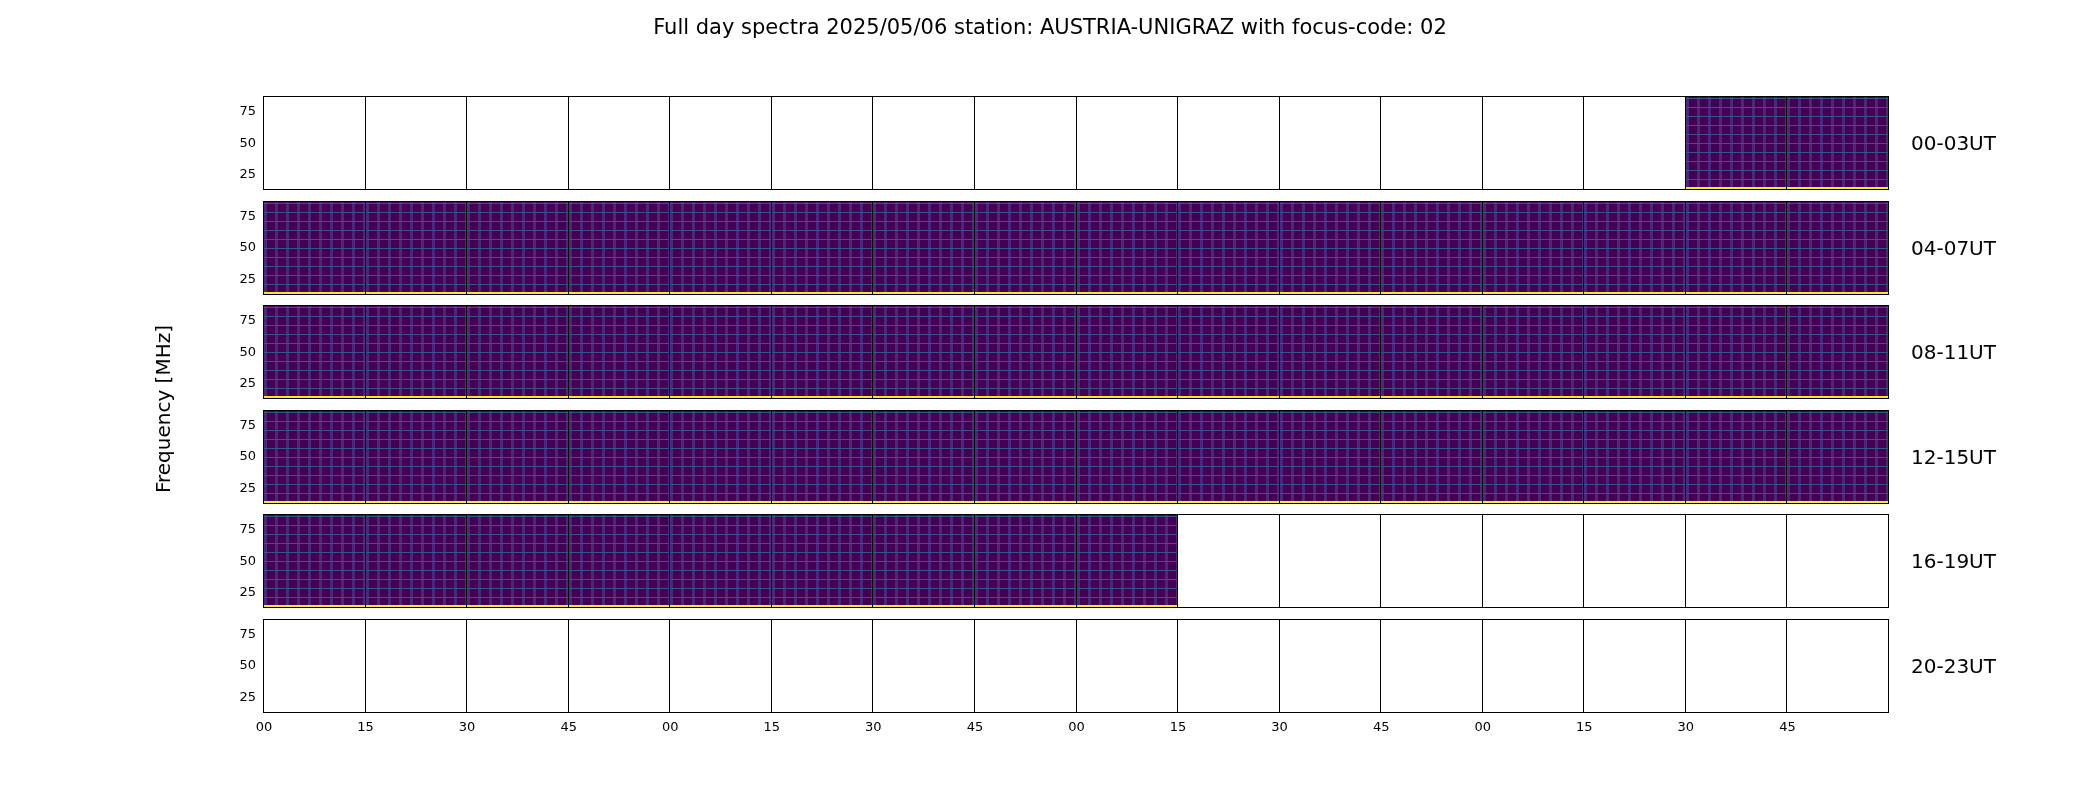 This screenshot has height=800, width=2100. What do you see at coordinates (163, 409) in the screenshot?
I see `y-axis-label: Frequency [MHz]` at bounding box center [163, 409].